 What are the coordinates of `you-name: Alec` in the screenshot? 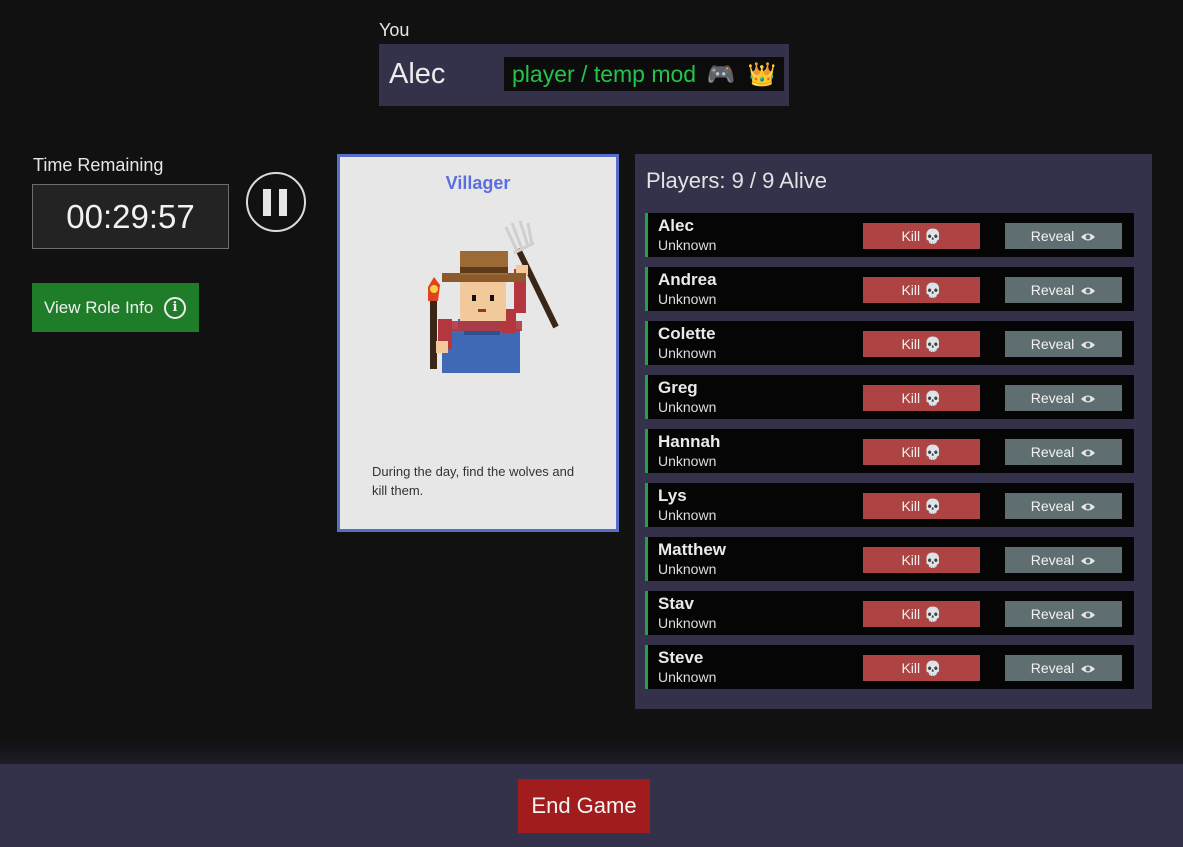 It's located at (417, 74).